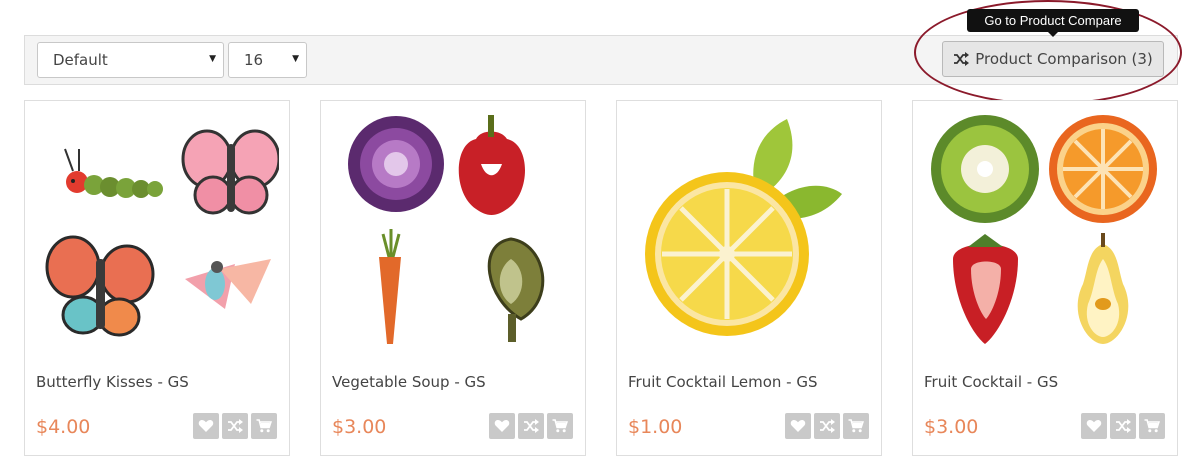 This screenshot has height=473, width=1200. Describe the element at coordinates (80, 60) in the screenshot. I see `sort-select-value: Default` at that location.